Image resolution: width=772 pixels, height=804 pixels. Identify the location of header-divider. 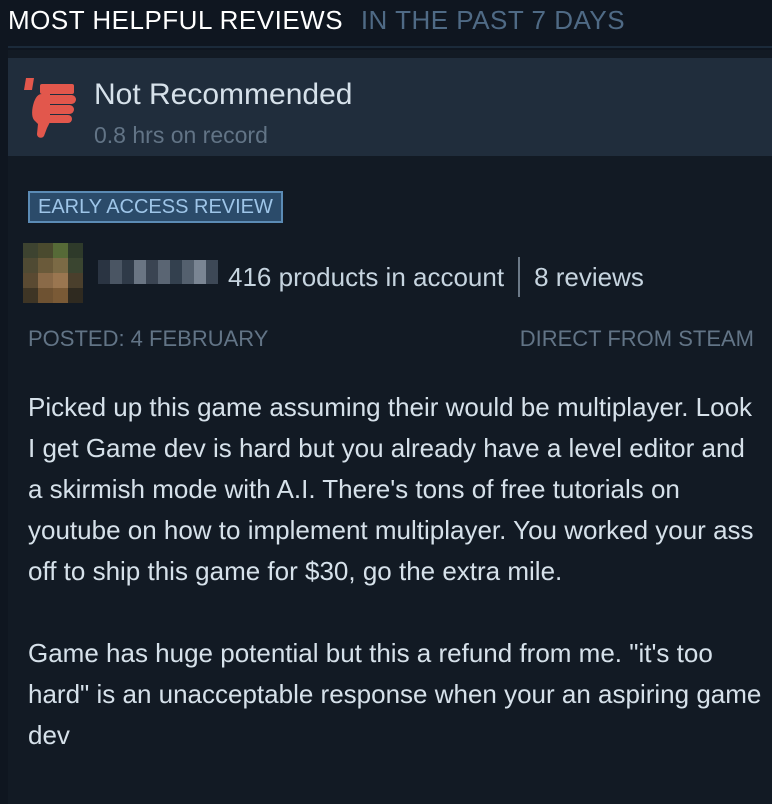
(390, 47).